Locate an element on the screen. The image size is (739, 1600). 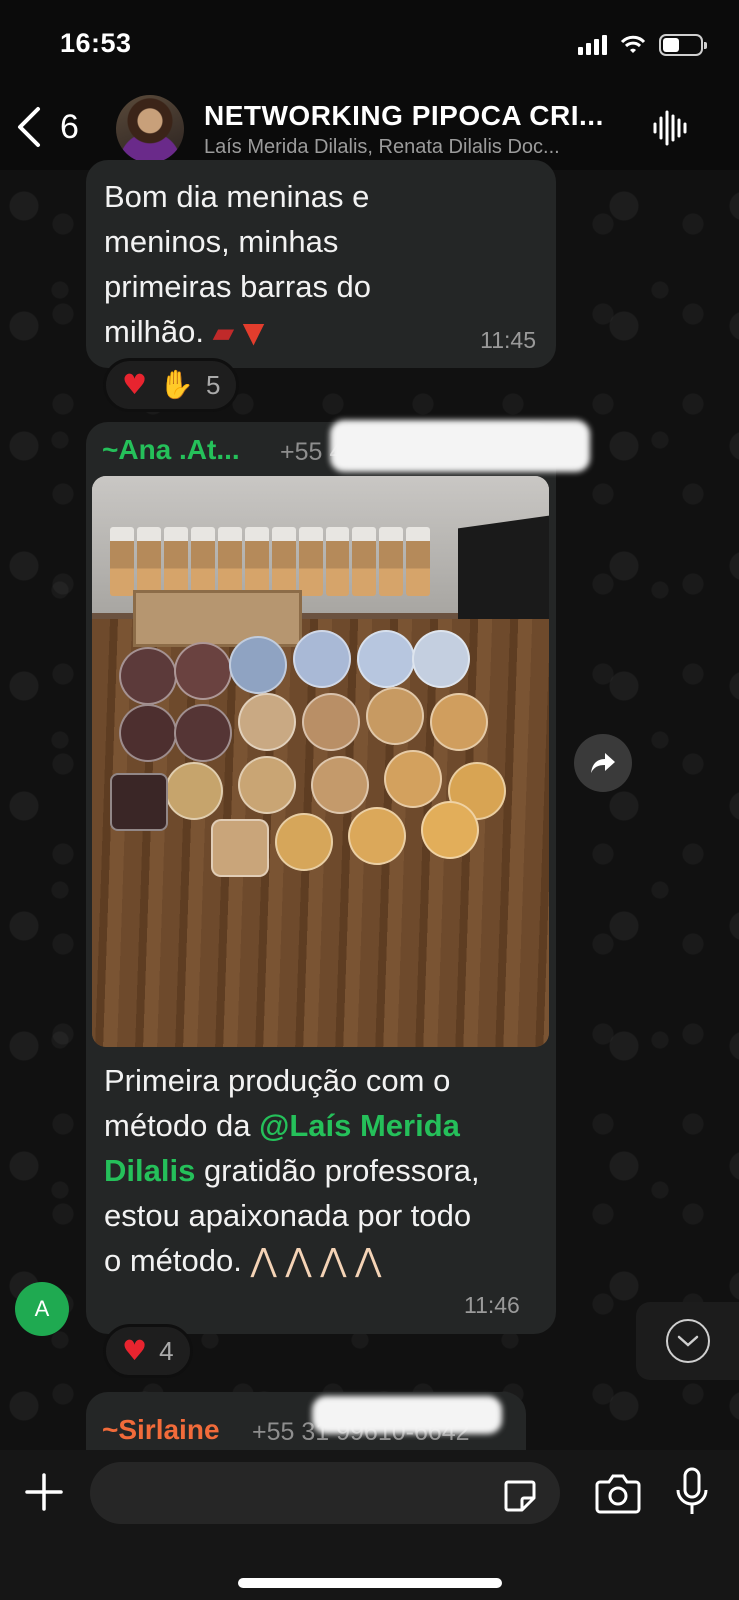
voice-chat-icon is located at coordinates (671, 128).